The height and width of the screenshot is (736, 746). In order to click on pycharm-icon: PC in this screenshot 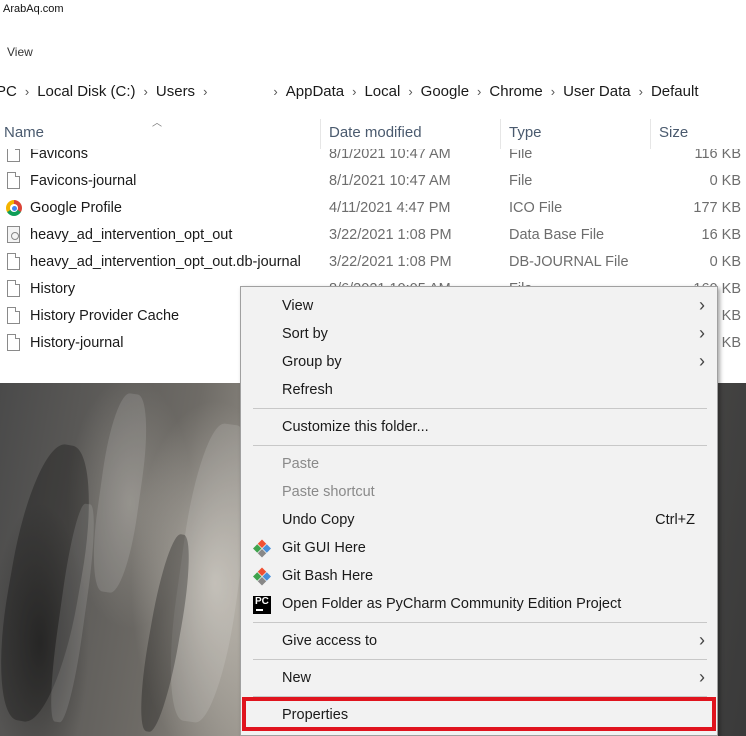, I will do `click(262, 605)`.